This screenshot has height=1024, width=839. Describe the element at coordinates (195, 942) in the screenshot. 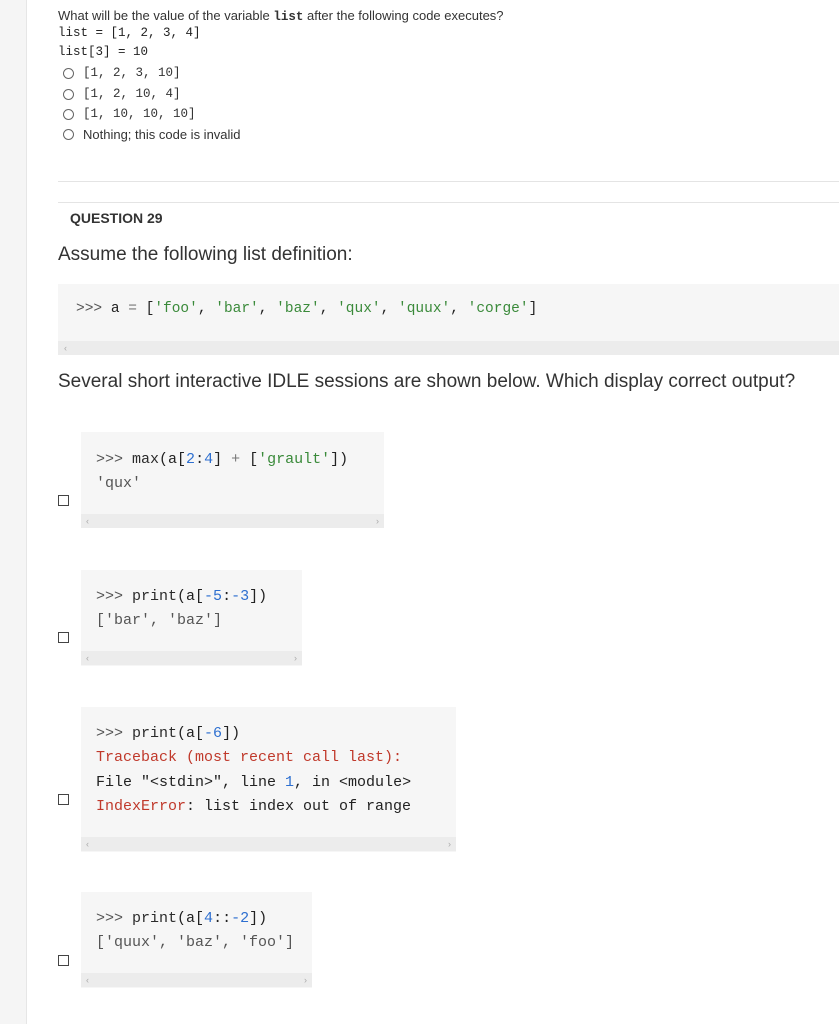

I see `session-4-output: ['quux', 'baz', 'foo']` at that location.